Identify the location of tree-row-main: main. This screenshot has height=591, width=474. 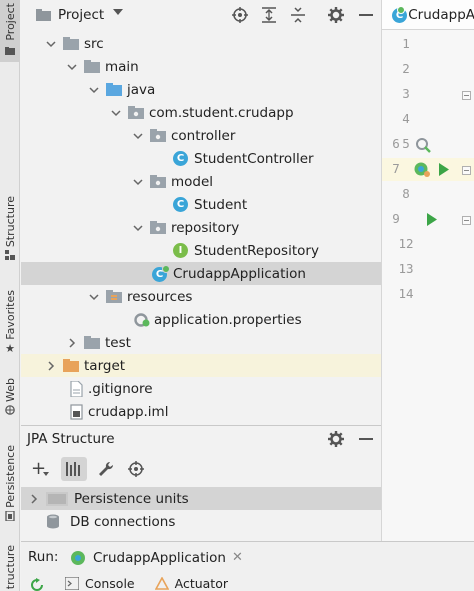
(201, 66).